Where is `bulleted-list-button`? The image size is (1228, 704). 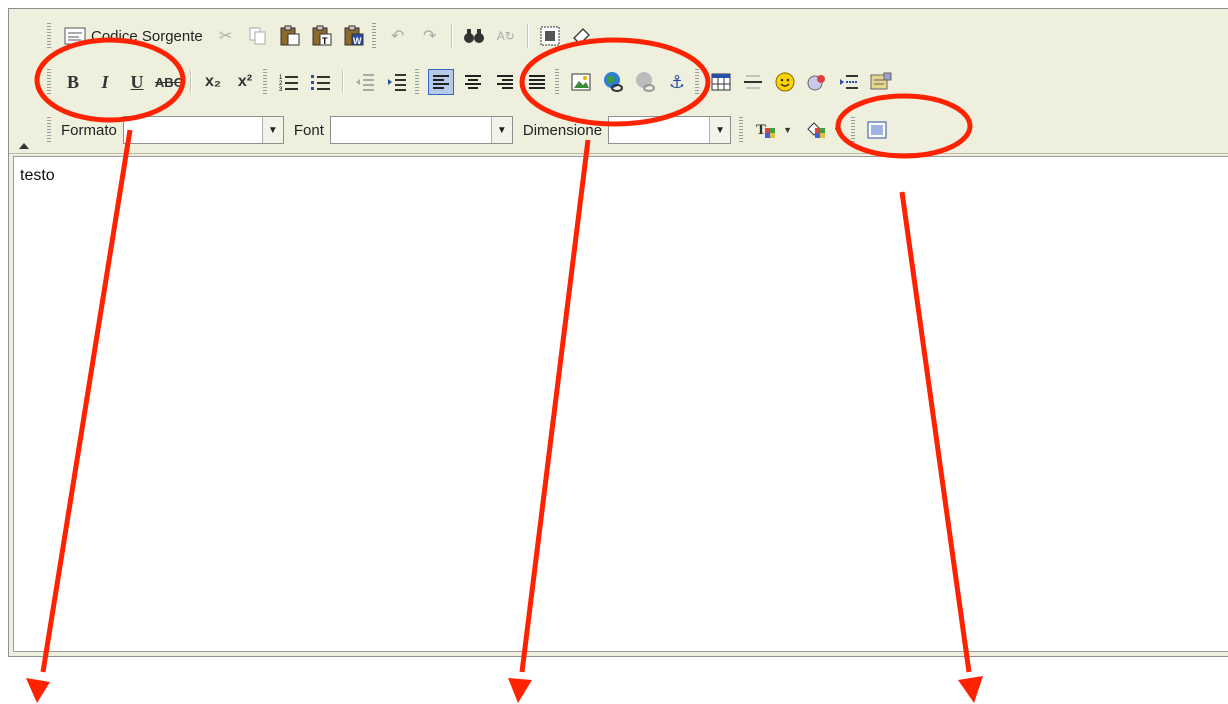 bulleted-list-button is located at coordinates (321, 82).